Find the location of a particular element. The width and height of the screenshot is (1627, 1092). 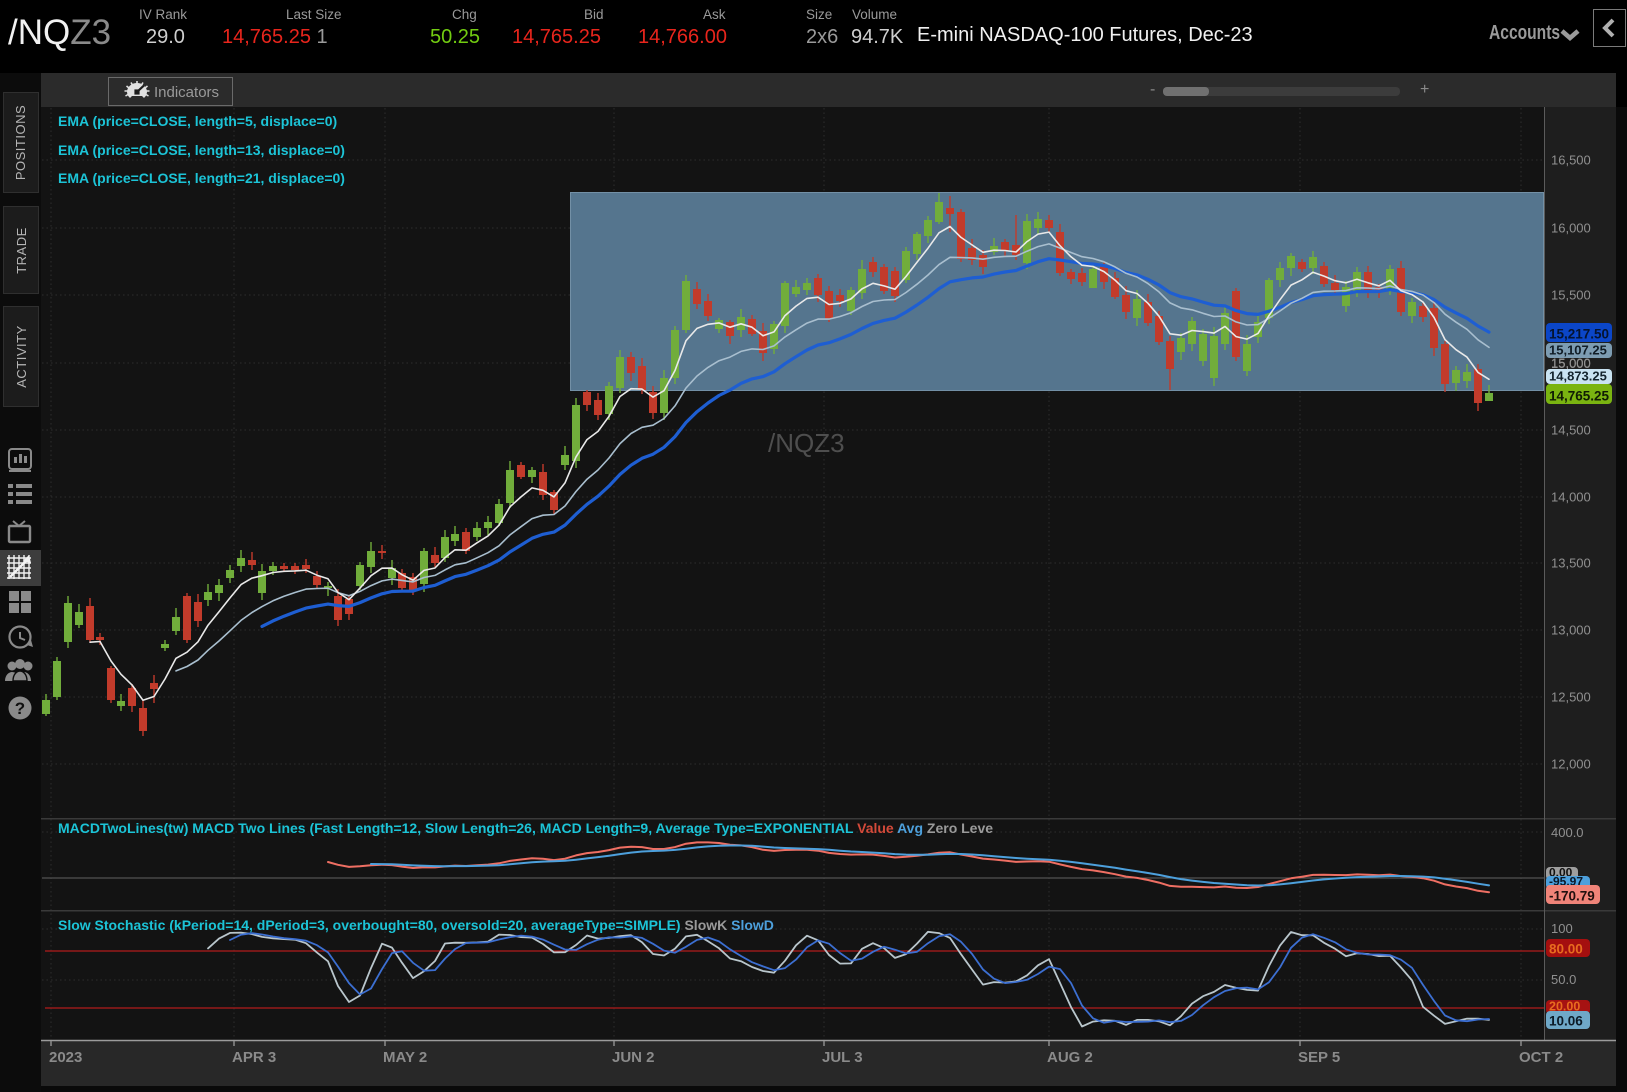

svg-text: JUN 2 is located at coordinates (633, 1057).